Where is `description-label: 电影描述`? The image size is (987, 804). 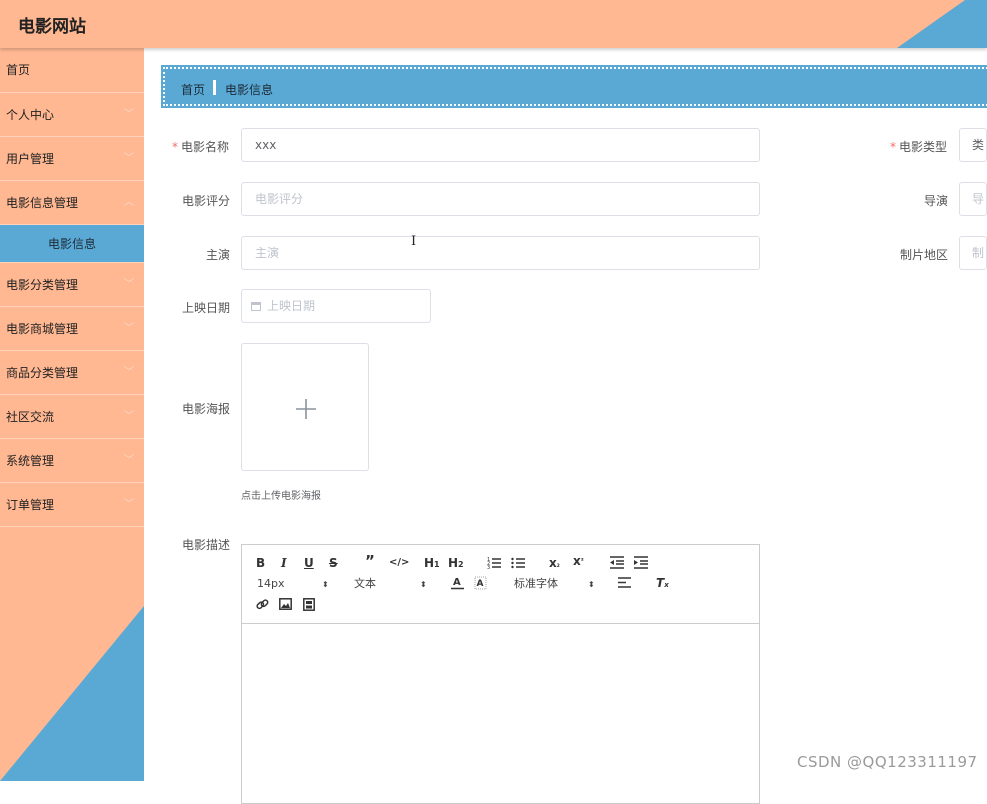
description-label: 电影描述 is located at coordinates (206, 545).